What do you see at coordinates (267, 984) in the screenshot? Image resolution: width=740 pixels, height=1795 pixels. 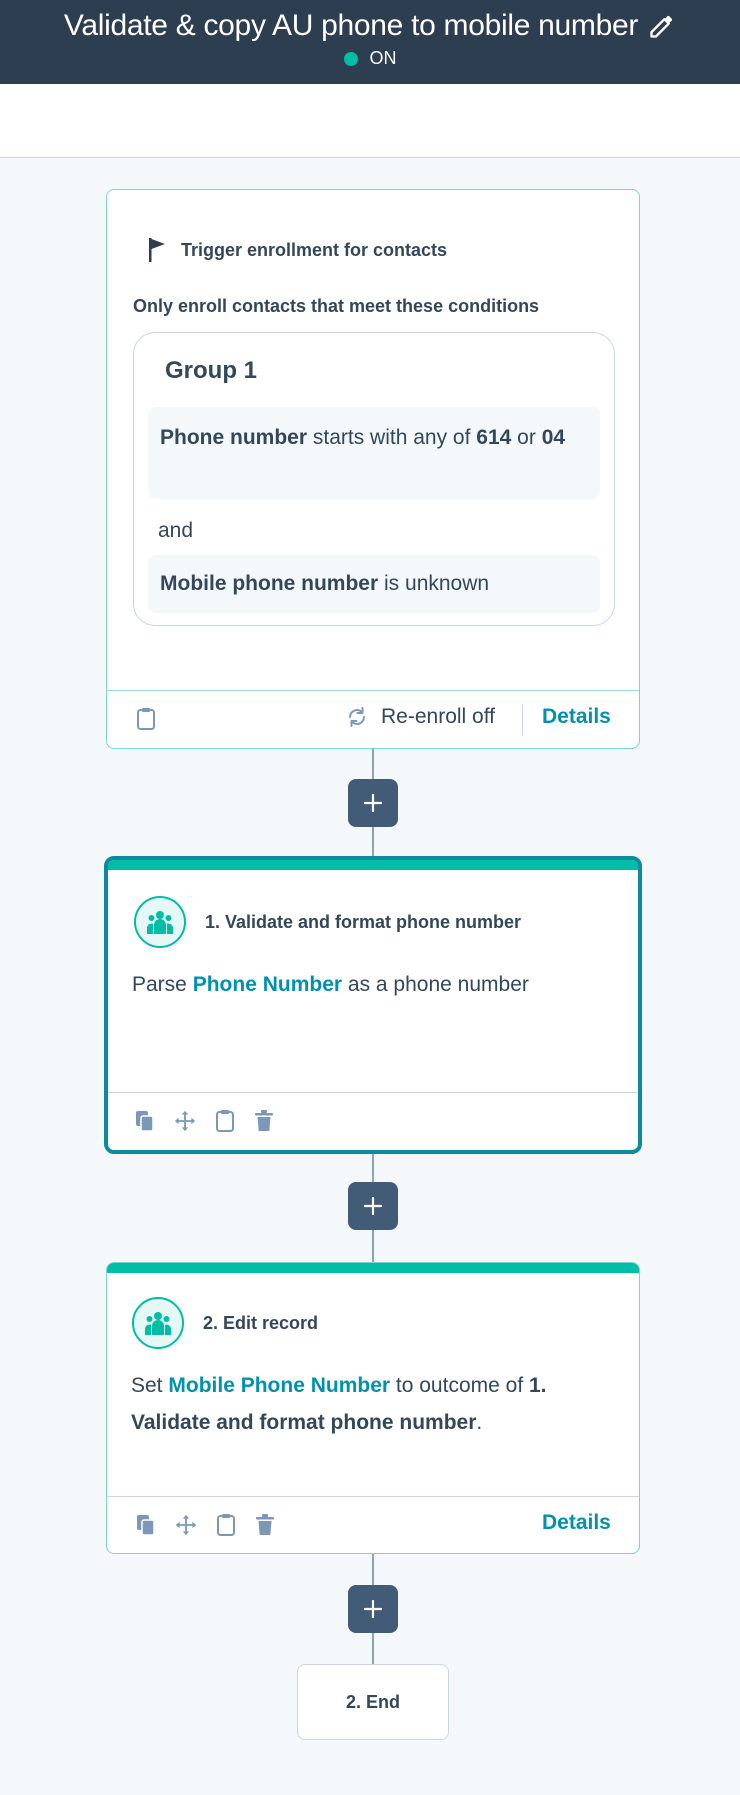 I see `phone-number-token: Phone Number` at bounding box center [267, 984].